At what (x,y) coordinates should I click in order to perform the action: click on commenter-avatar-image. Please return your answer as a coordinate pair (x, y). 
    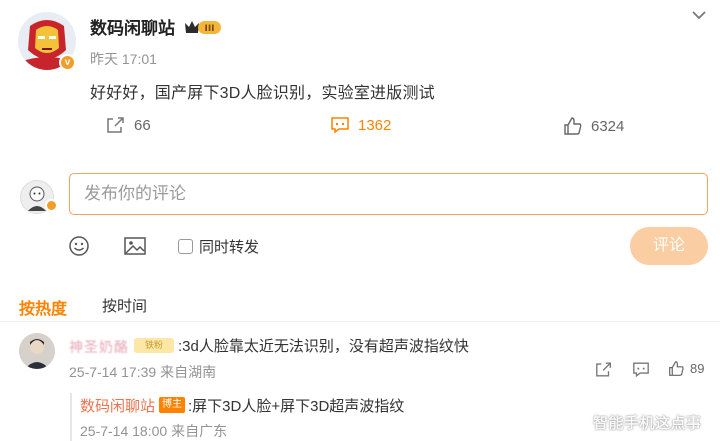
    Looking at the image, I should click on (37, 351).